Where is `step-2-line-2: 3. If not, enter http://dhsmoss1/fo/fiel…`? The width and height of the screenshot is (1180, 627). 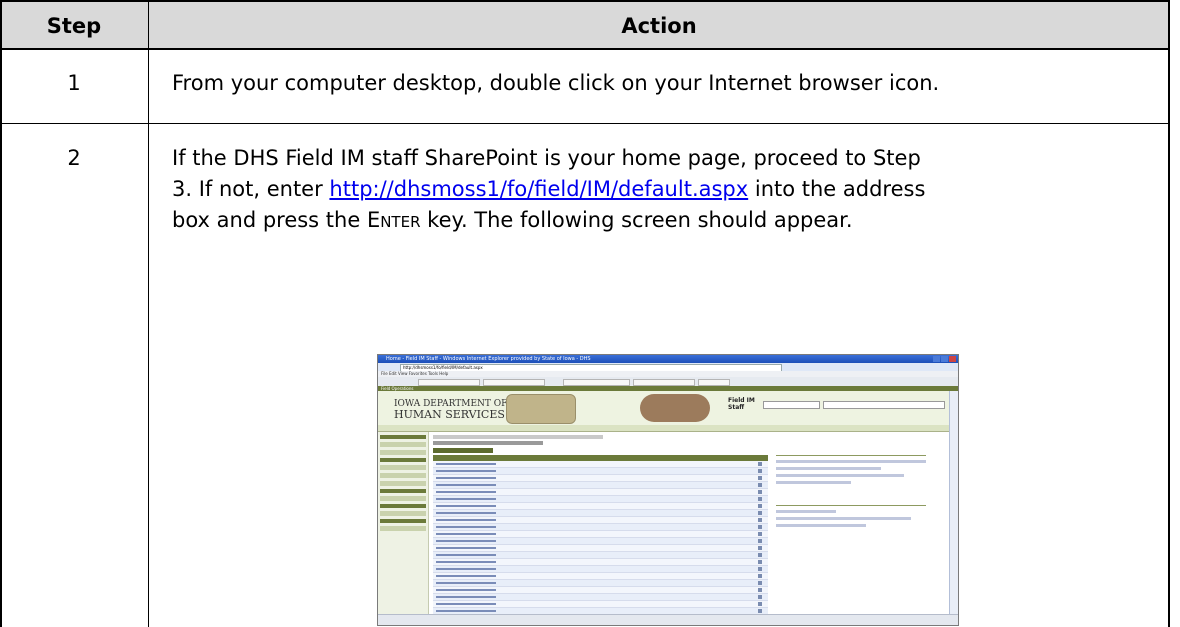 step-2-line-2: 3. If not, enter http://dhsmoss1/fo/fiel… is located at coordinates (549, 189).